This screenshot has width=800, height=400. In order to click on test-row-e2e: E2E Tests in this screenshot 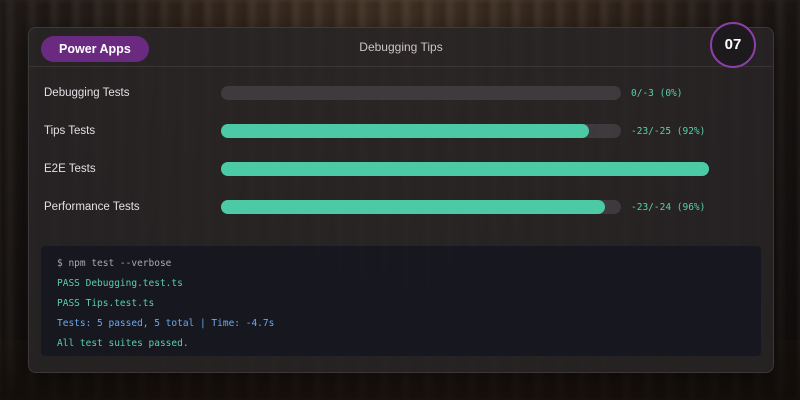, I will do `click(401, 171)`.